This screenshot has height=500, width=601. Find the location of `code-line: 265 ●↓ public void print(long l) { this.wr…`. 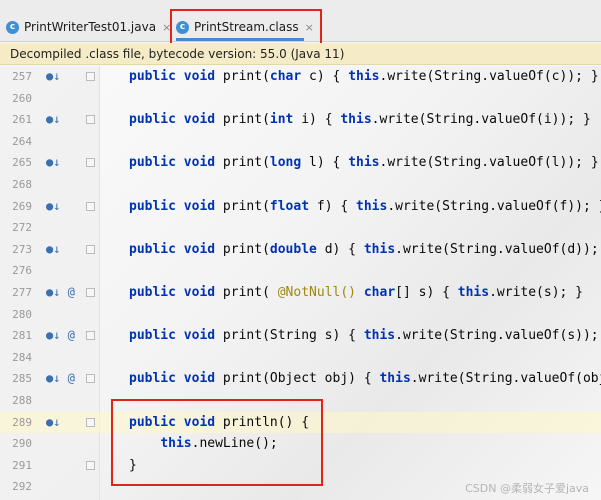

code-line: 265 ●↓ public void print(long l) { this.wr… is located at coordinates (300, 163).